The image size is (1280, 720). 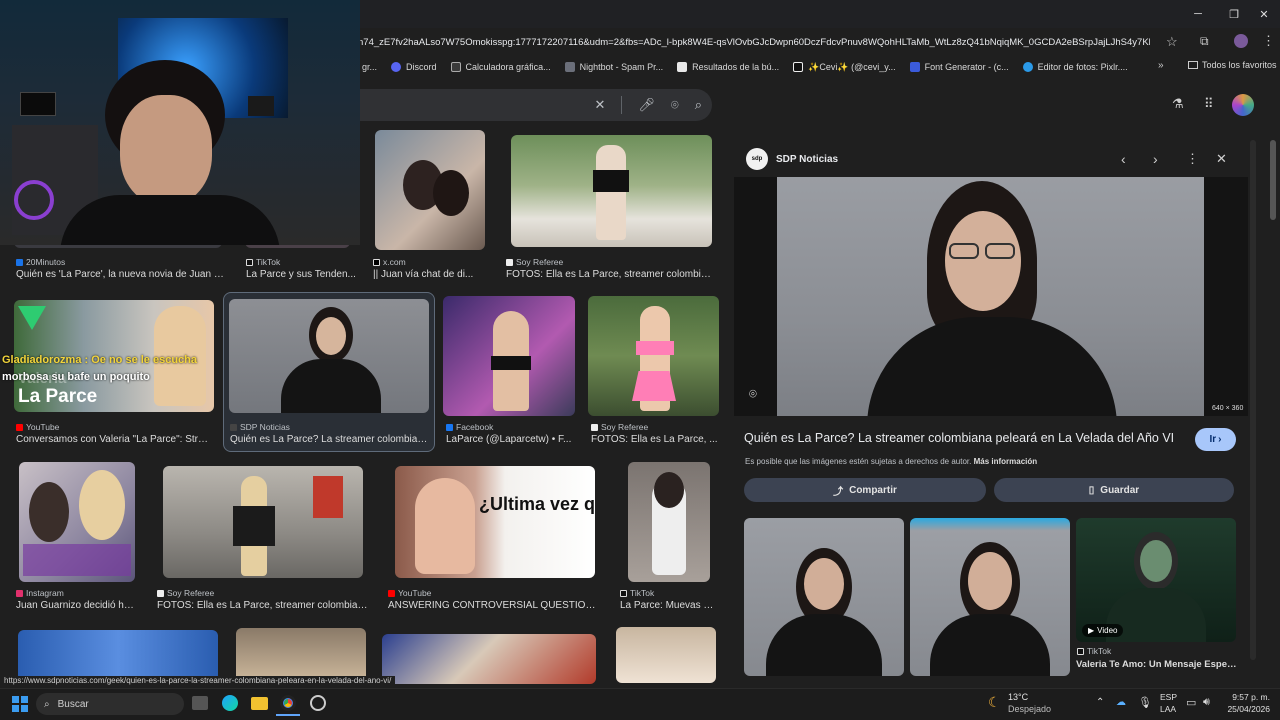 I want to click on tiktok-icon, so click(x=623, y=593).